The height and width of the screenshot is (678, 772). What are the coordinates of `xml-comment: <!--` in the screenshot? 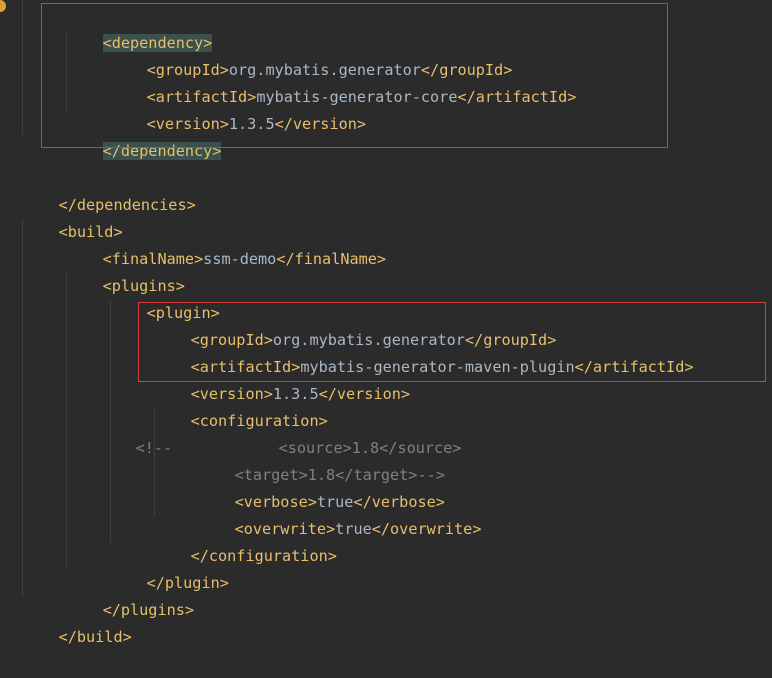 It's located at (154, 448).